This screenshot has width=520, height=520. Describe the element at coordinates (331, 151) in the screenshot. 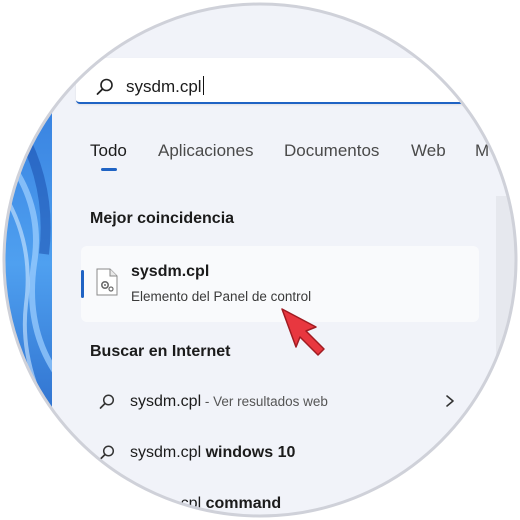

I see `tab-documentos: Documentos` at that location.